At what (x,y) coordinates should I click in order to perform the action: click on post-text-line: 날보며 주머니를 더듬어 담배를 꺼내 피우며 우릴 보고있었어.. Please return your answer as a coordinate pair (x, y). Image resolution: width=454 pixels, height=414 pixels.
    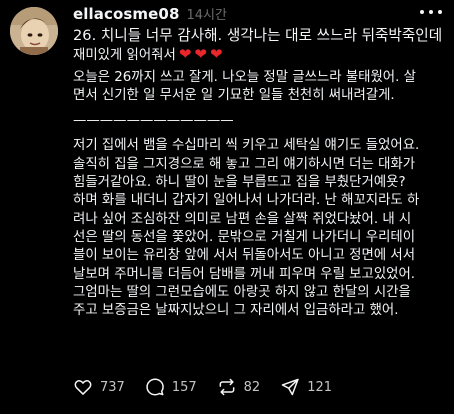
    Looking at the image, I should click on (244, 274).